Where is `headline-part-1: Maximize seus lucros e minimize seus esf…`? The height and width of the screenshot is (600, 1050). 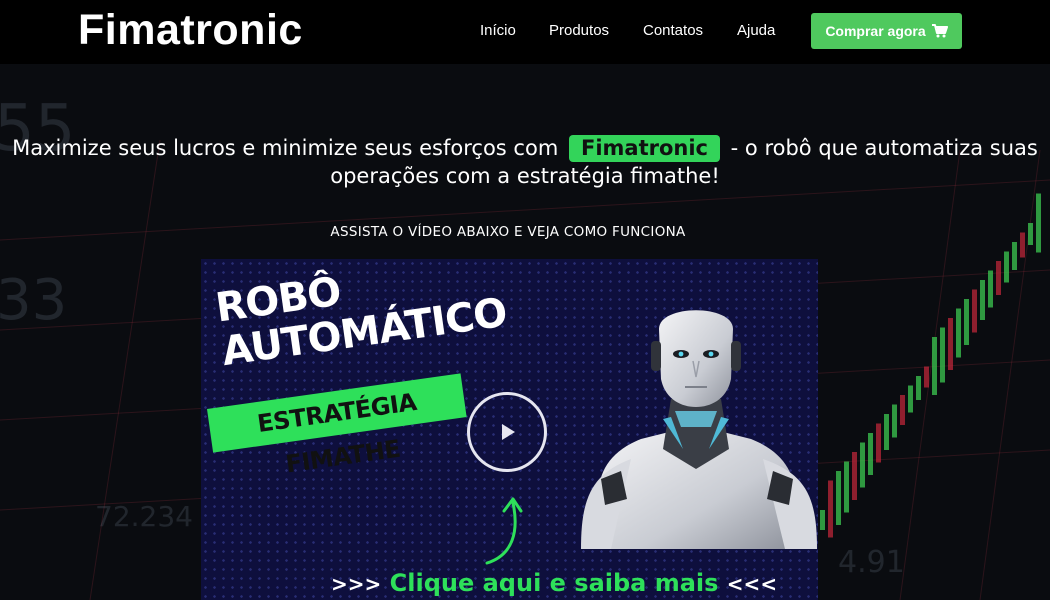
headline-part-1: Maximize seus lucros e minimize seus esf… is located at coordinates (285, 148).